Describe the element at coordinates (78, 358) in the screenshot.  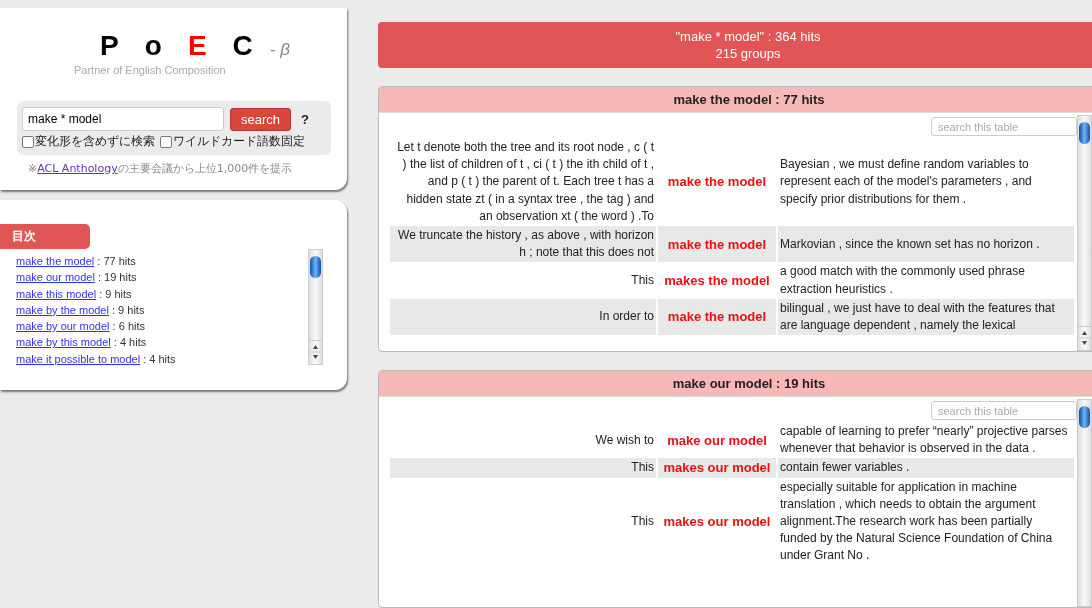
I see `toc-link: make it possible to model` at that location.